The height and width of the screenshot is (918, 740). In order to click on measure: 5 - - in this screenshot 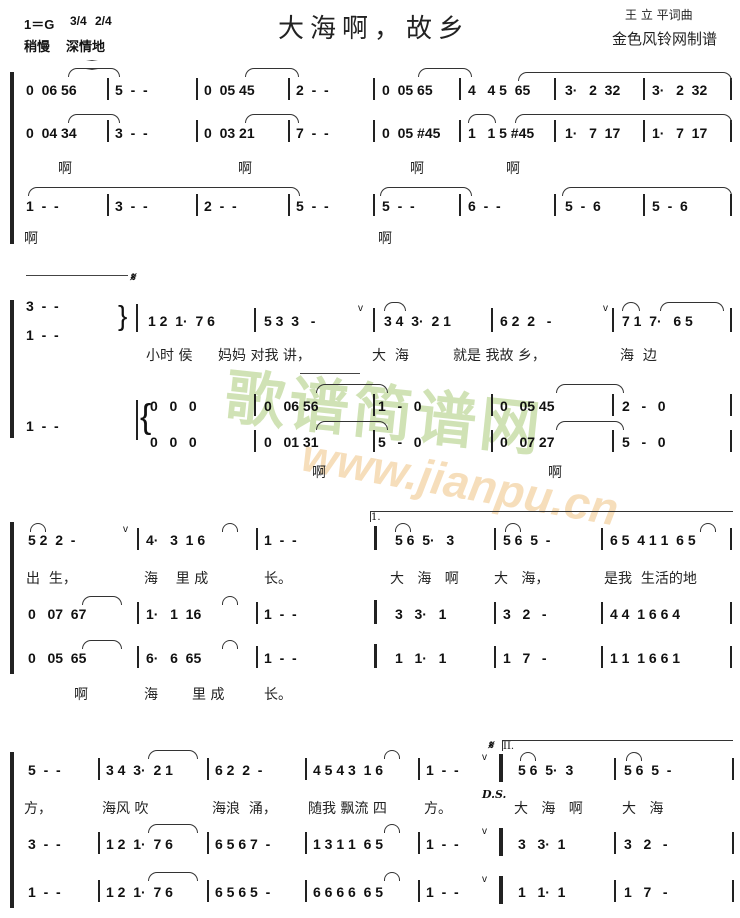, I will do `click(312, 206)`.